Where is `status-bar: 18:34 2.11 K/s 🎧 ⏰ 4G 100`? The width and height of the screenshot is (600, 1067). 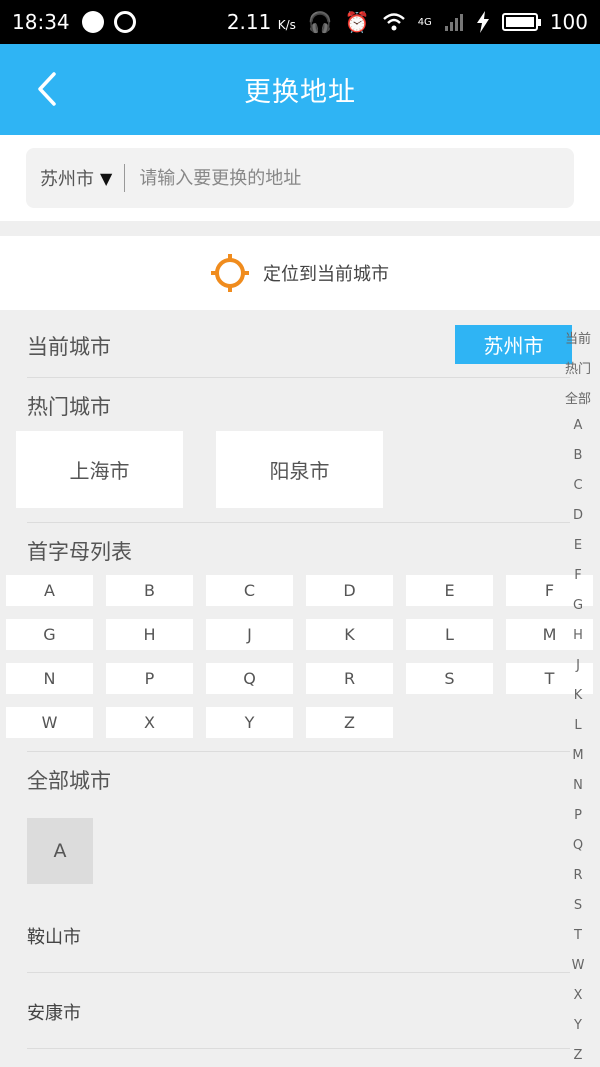 status-bar: 18:34 2.11 K/s 🎧 ⏰ 4G 100 is located at coordinates (300, 22).